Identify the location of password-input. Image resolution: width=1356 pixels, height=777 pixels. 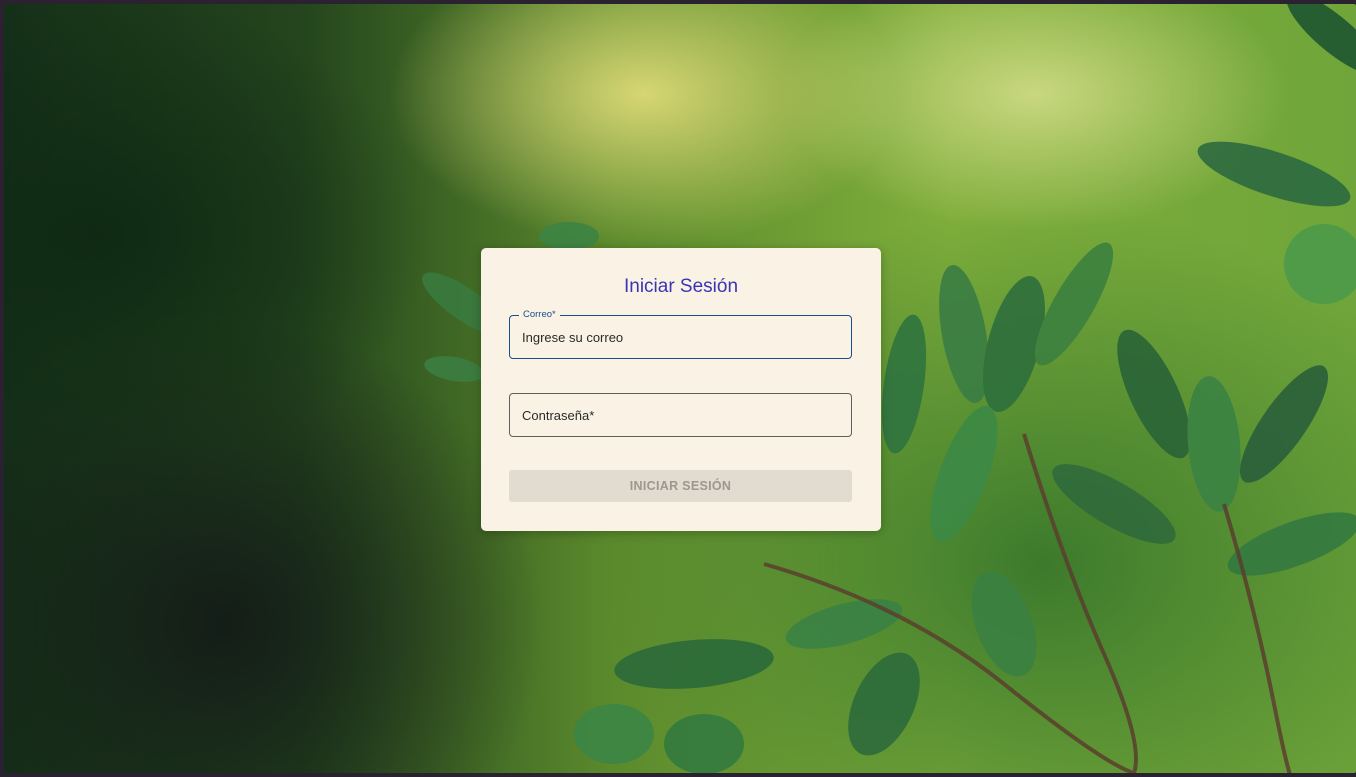
(682, 415).